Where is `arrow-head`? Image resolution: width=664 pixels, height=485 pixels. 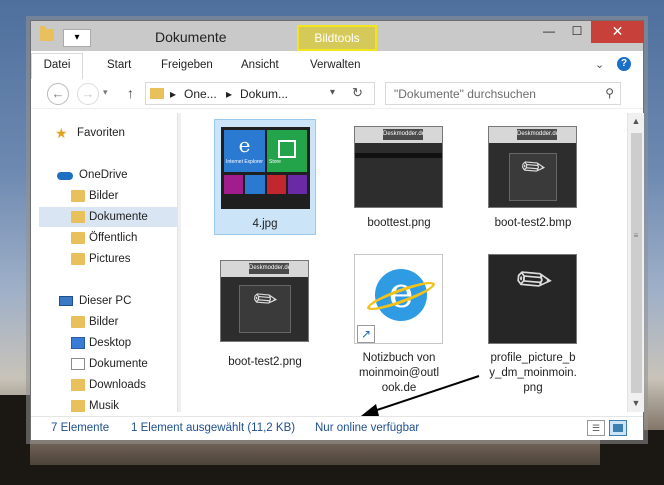
arrow-head is located at coordinates (370, 410).